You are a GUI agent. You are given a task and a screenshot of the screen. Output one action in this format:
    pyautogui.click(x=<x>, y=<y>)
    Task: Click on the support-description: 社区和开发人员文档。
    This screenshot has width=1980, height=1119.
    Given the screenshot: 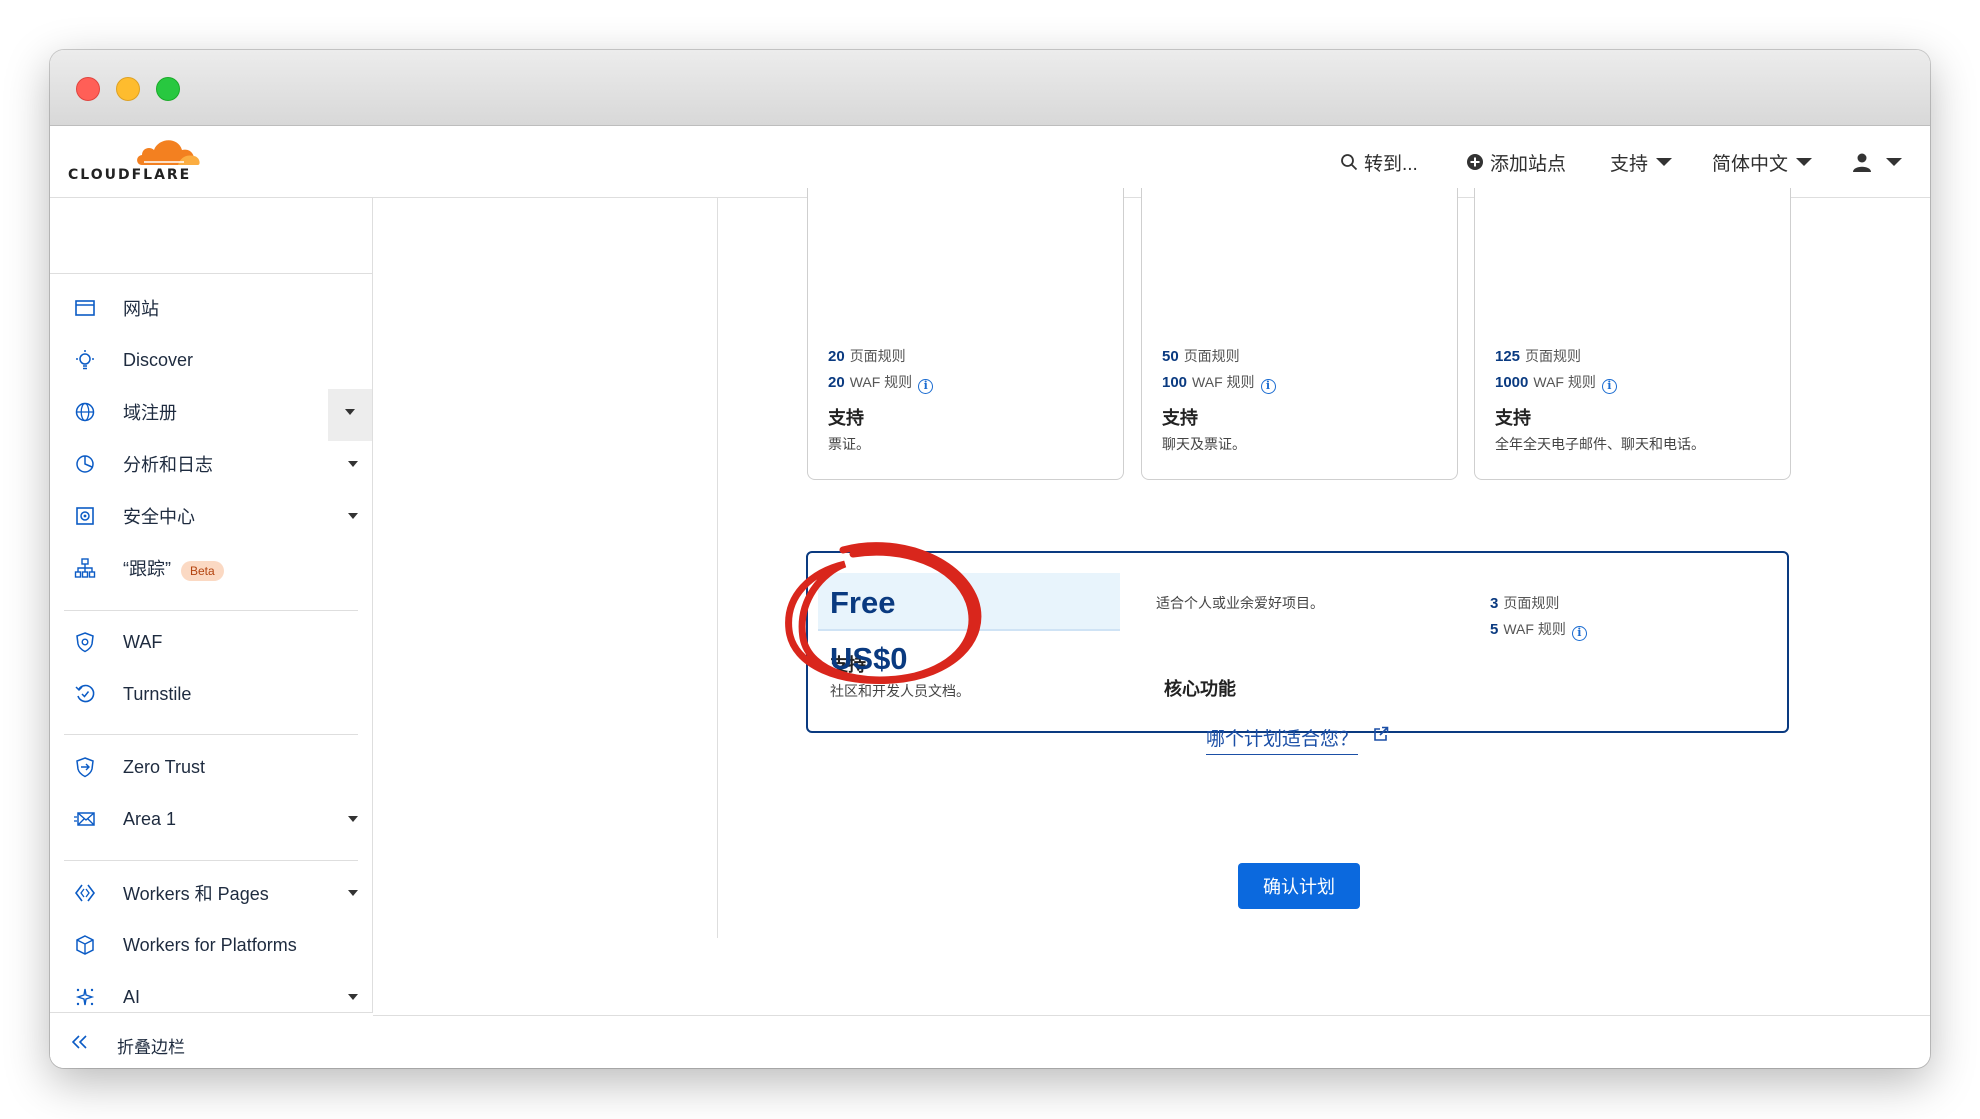 What is the action you would take?
    pyautogui.click(x=900, y=691)
    